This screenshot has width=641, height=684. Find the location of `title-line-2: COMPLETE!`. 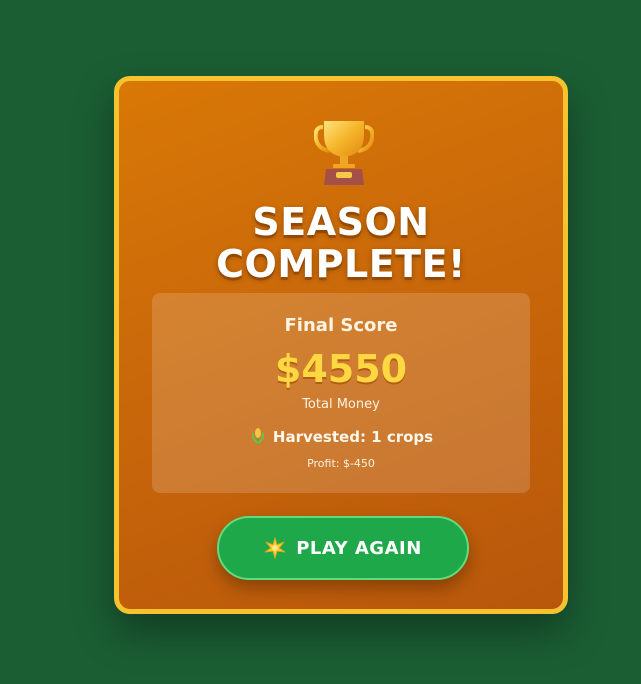

title-line-2: COMPLETE! is located at coordinates (341, 264).